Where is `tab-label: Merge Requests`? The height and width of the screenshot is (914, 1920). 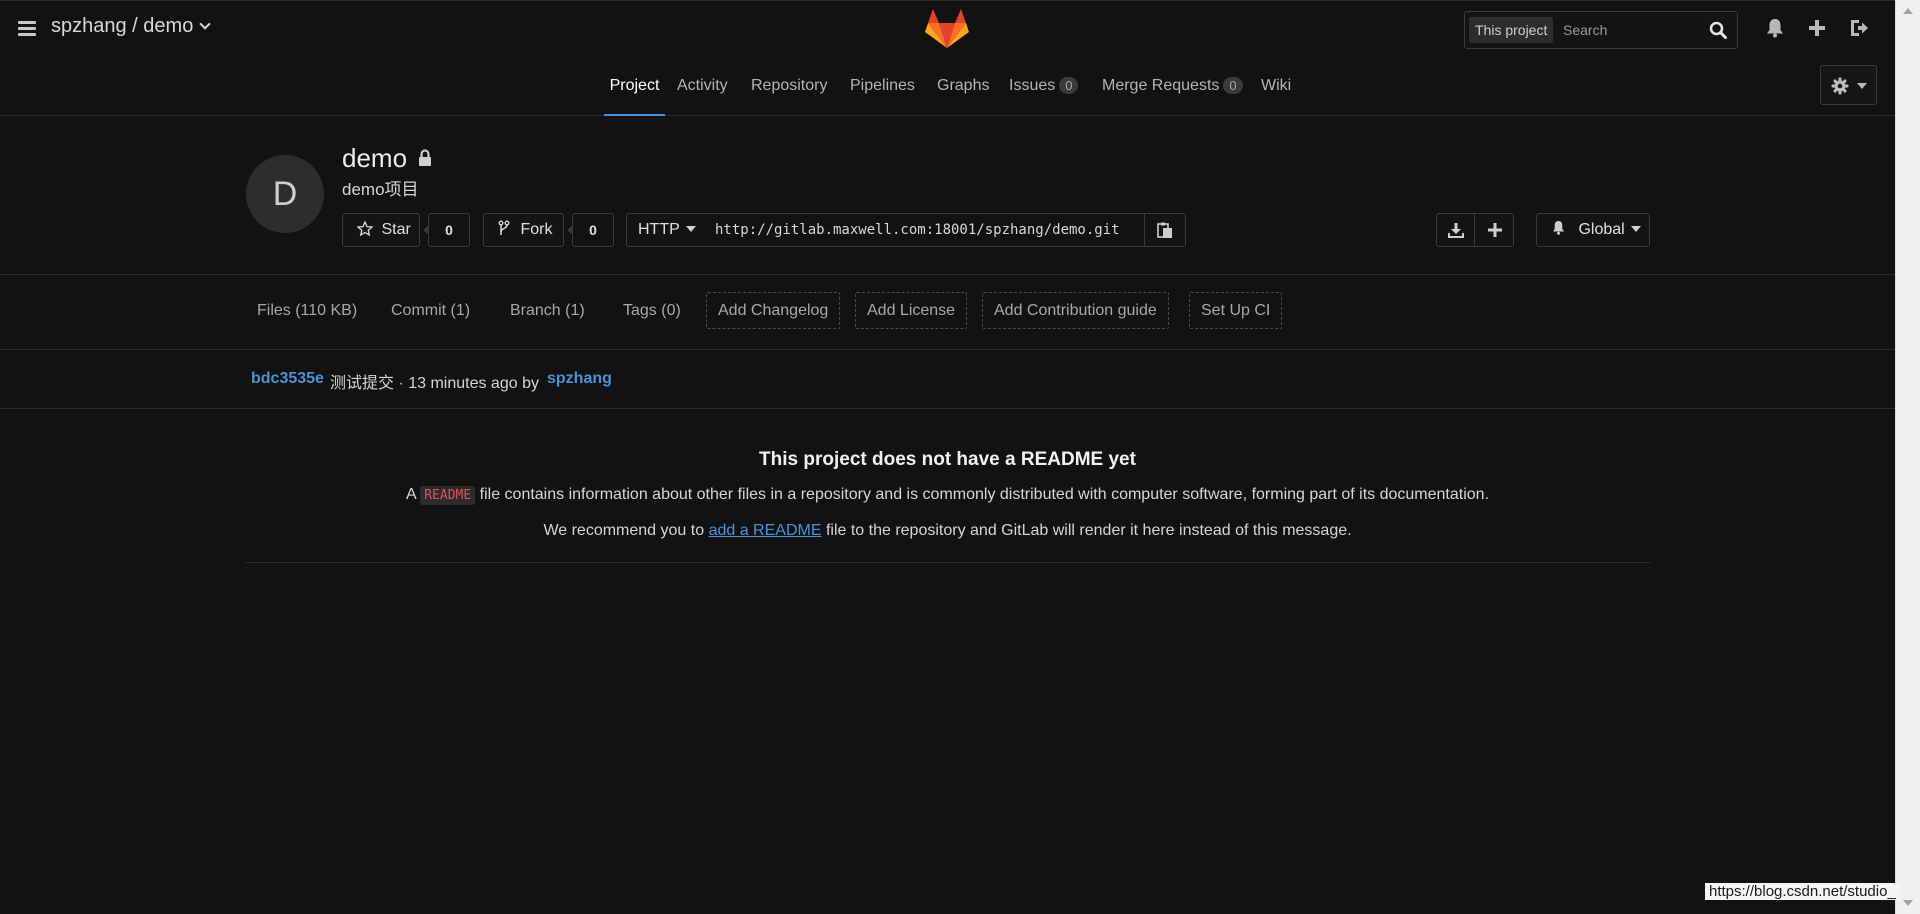 tab-label: Merge Requests is located at coordinates (1161, 85).